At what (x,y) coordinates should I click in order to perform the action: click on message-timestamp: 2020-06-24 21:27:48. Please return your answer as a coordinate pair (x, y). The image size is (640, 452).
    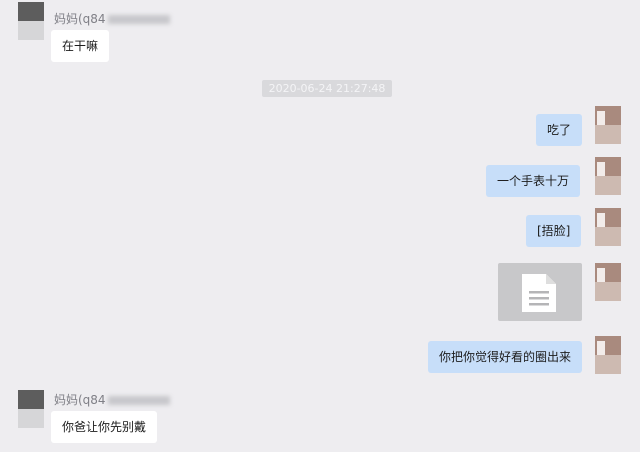
    Looking at the image, I should click on (327, 88).